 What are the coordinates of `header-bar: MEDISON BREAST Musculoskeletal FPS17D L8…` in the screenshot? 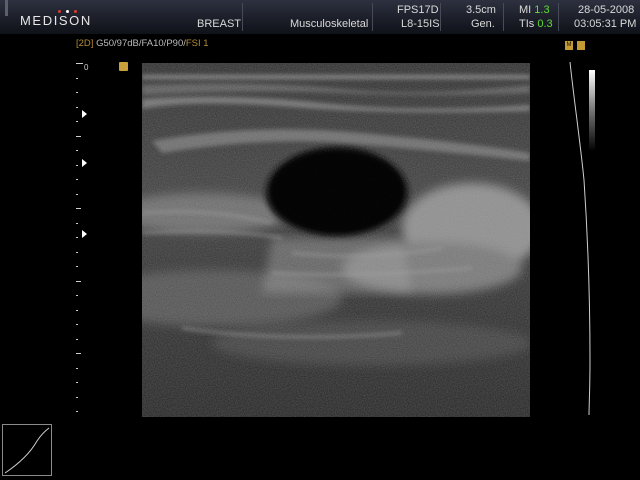 It's located at (320, 17).